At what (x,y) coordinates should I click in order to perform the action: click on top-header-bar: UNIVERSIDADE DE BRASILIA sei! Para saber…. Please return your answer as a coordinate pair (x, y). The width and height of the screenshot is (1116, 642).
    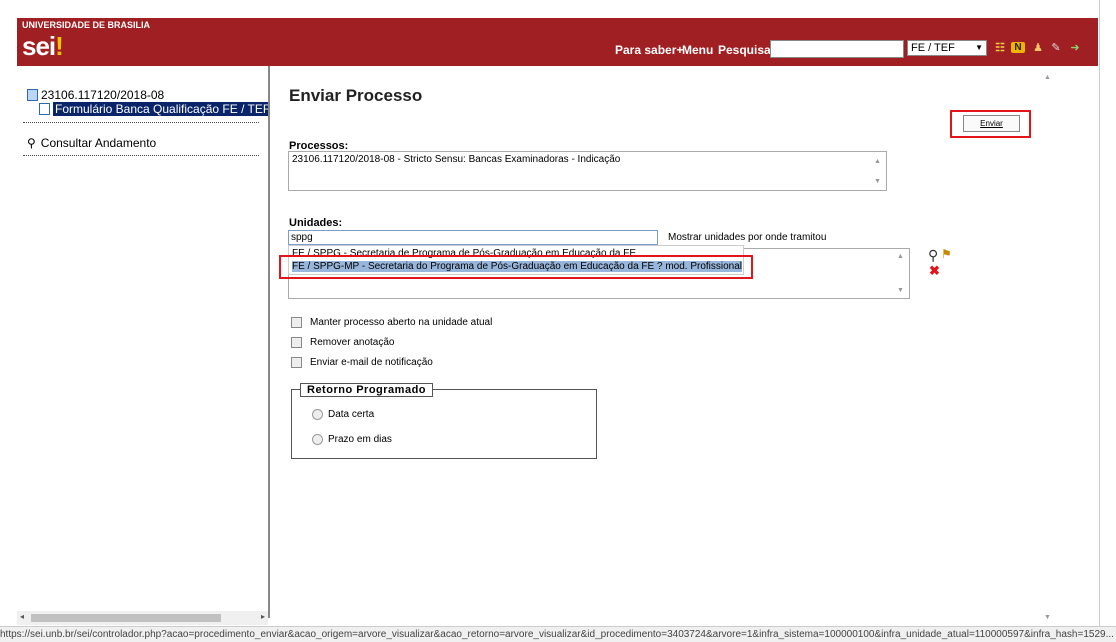
    Looking at the image, I should click on (557, 42).